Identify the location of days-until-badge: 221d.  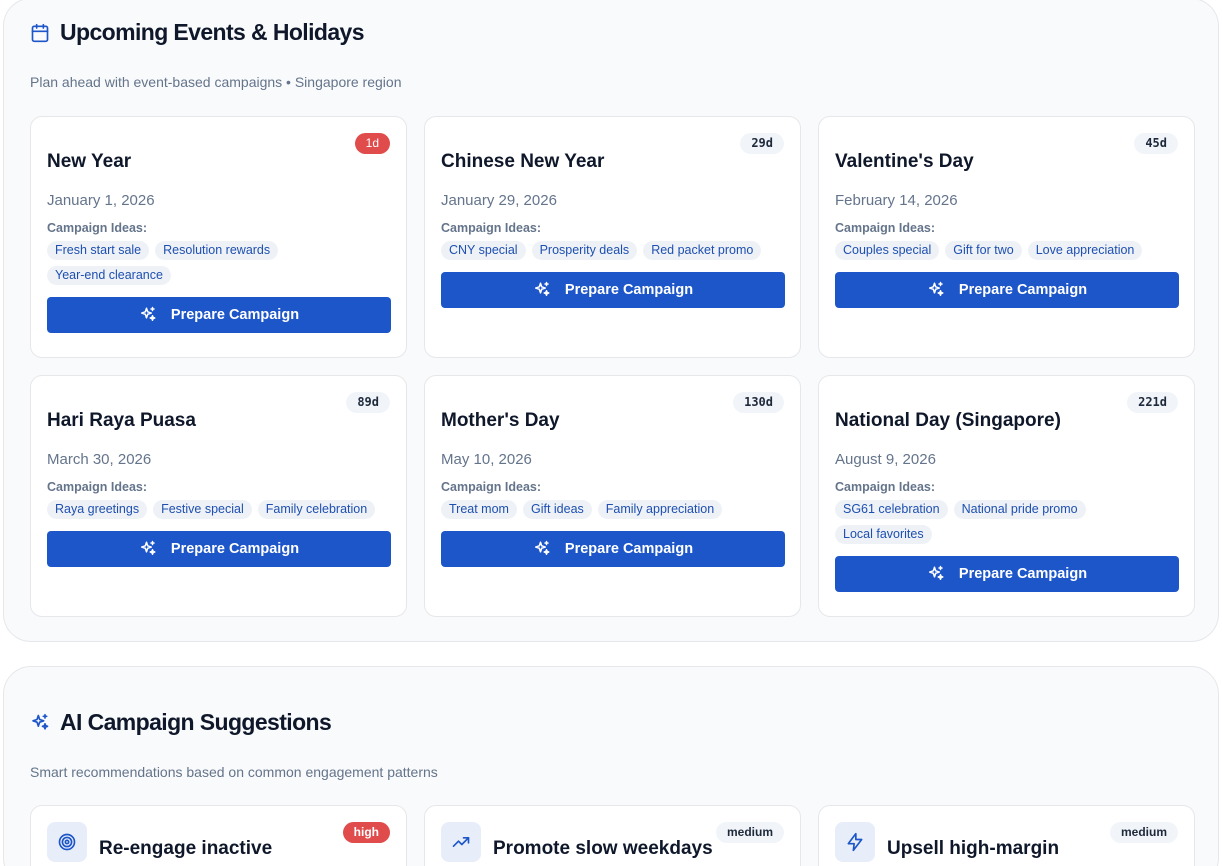
(1152, 402).